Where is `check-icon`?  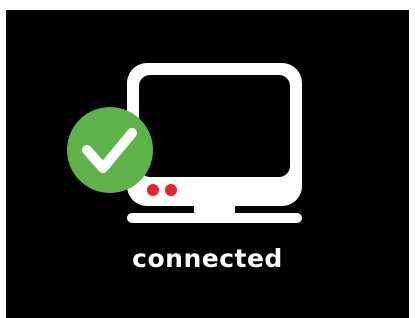
check-icon is located at coordinates (110, 150).